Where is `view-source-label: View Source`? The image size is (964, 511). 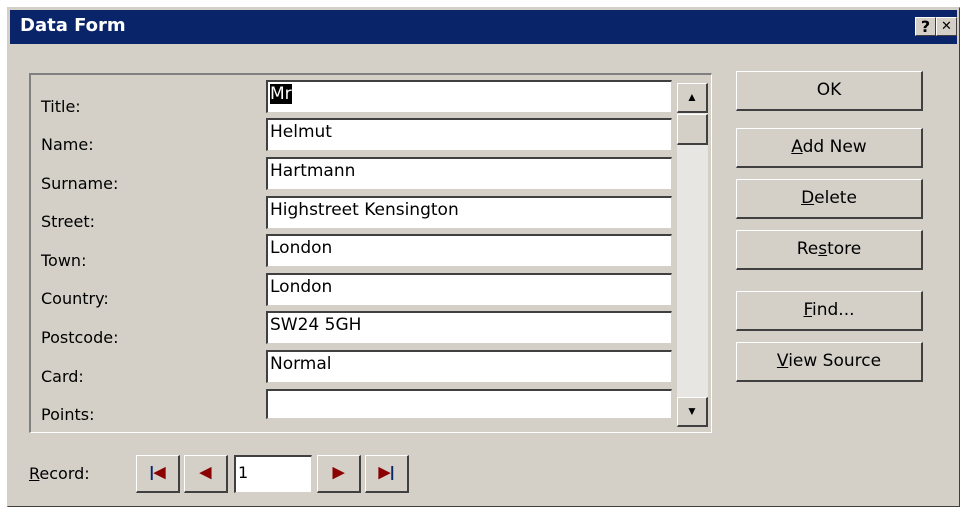 view-source-label: View Source is located at coordinates (829, 361).